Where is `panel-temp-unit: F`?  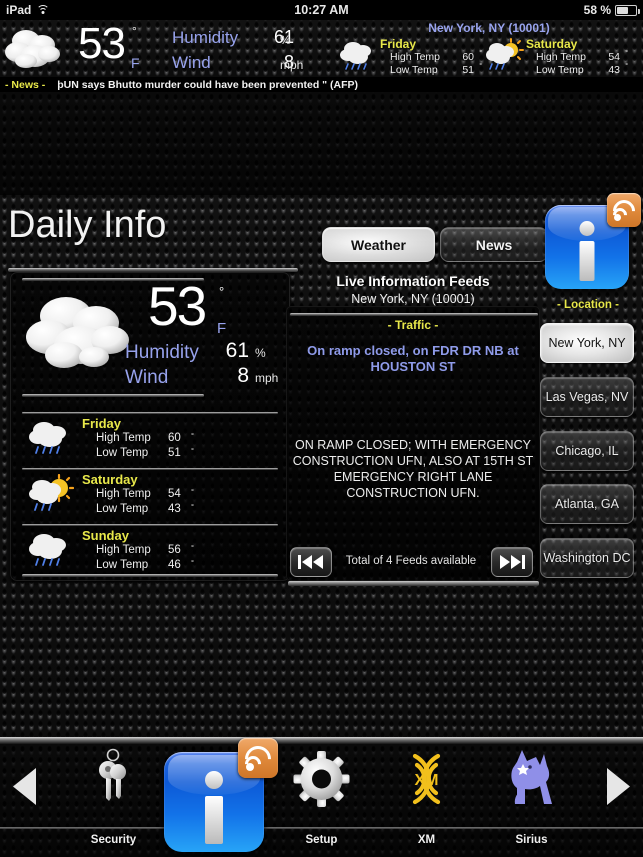
panel-temp-unit: F is located at coordinates (222, 328).